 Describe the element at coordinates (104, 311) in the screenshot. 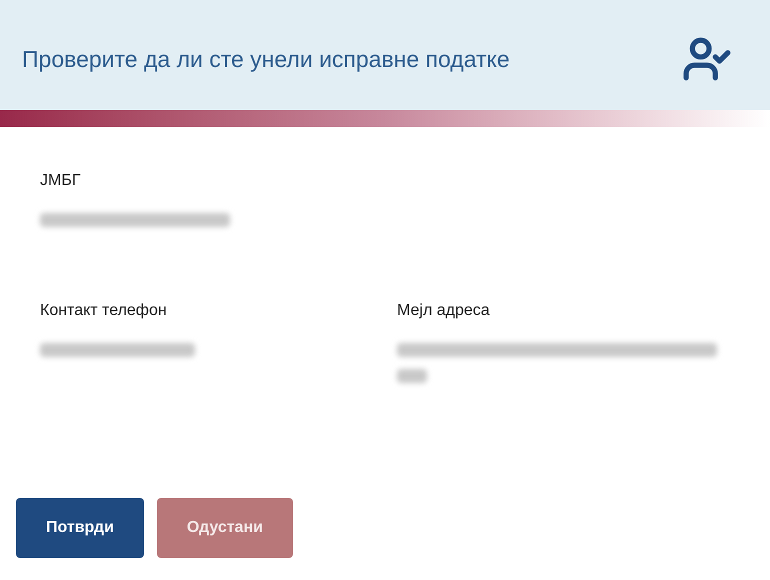

I see `field-label: Контакт телефон` at that location.